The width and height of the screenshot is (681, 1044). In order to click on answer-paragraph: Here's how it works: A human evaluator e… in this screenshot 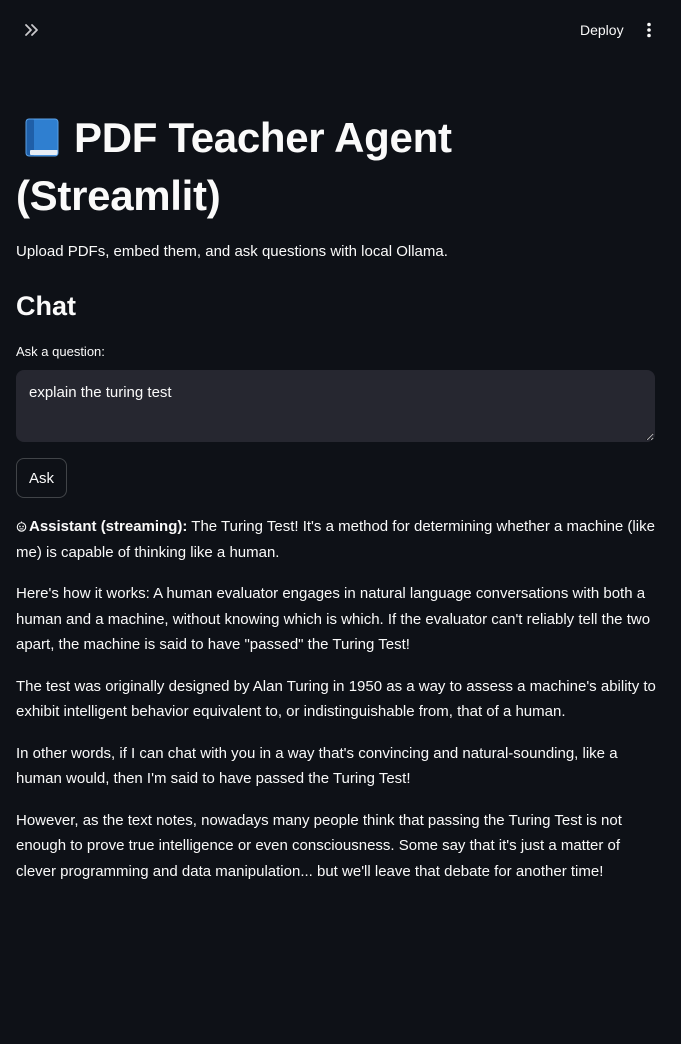, I will do `click(333, 619)`.